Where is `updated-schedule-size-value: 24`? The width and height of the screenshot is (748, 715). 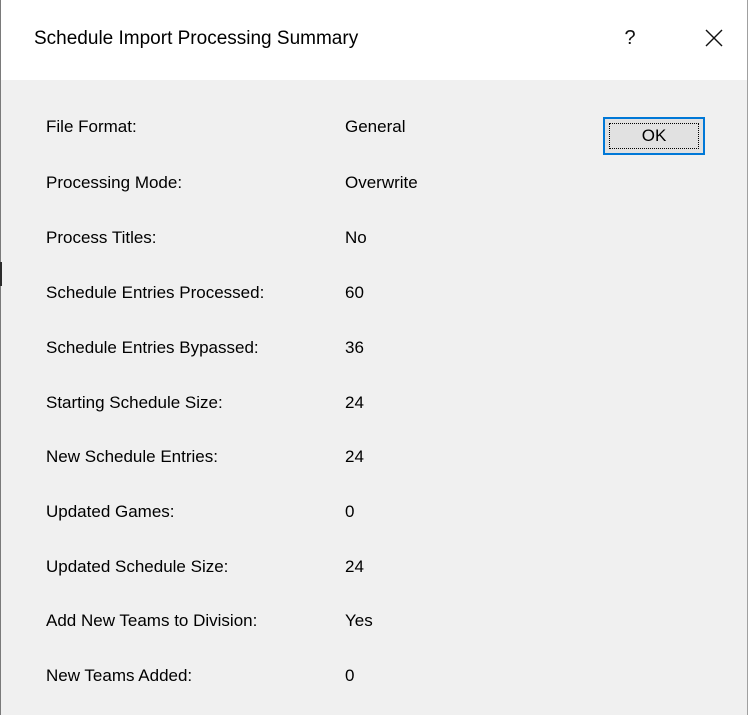
updated-schedule-size-value: 24 is located at coordinates (354, 566).